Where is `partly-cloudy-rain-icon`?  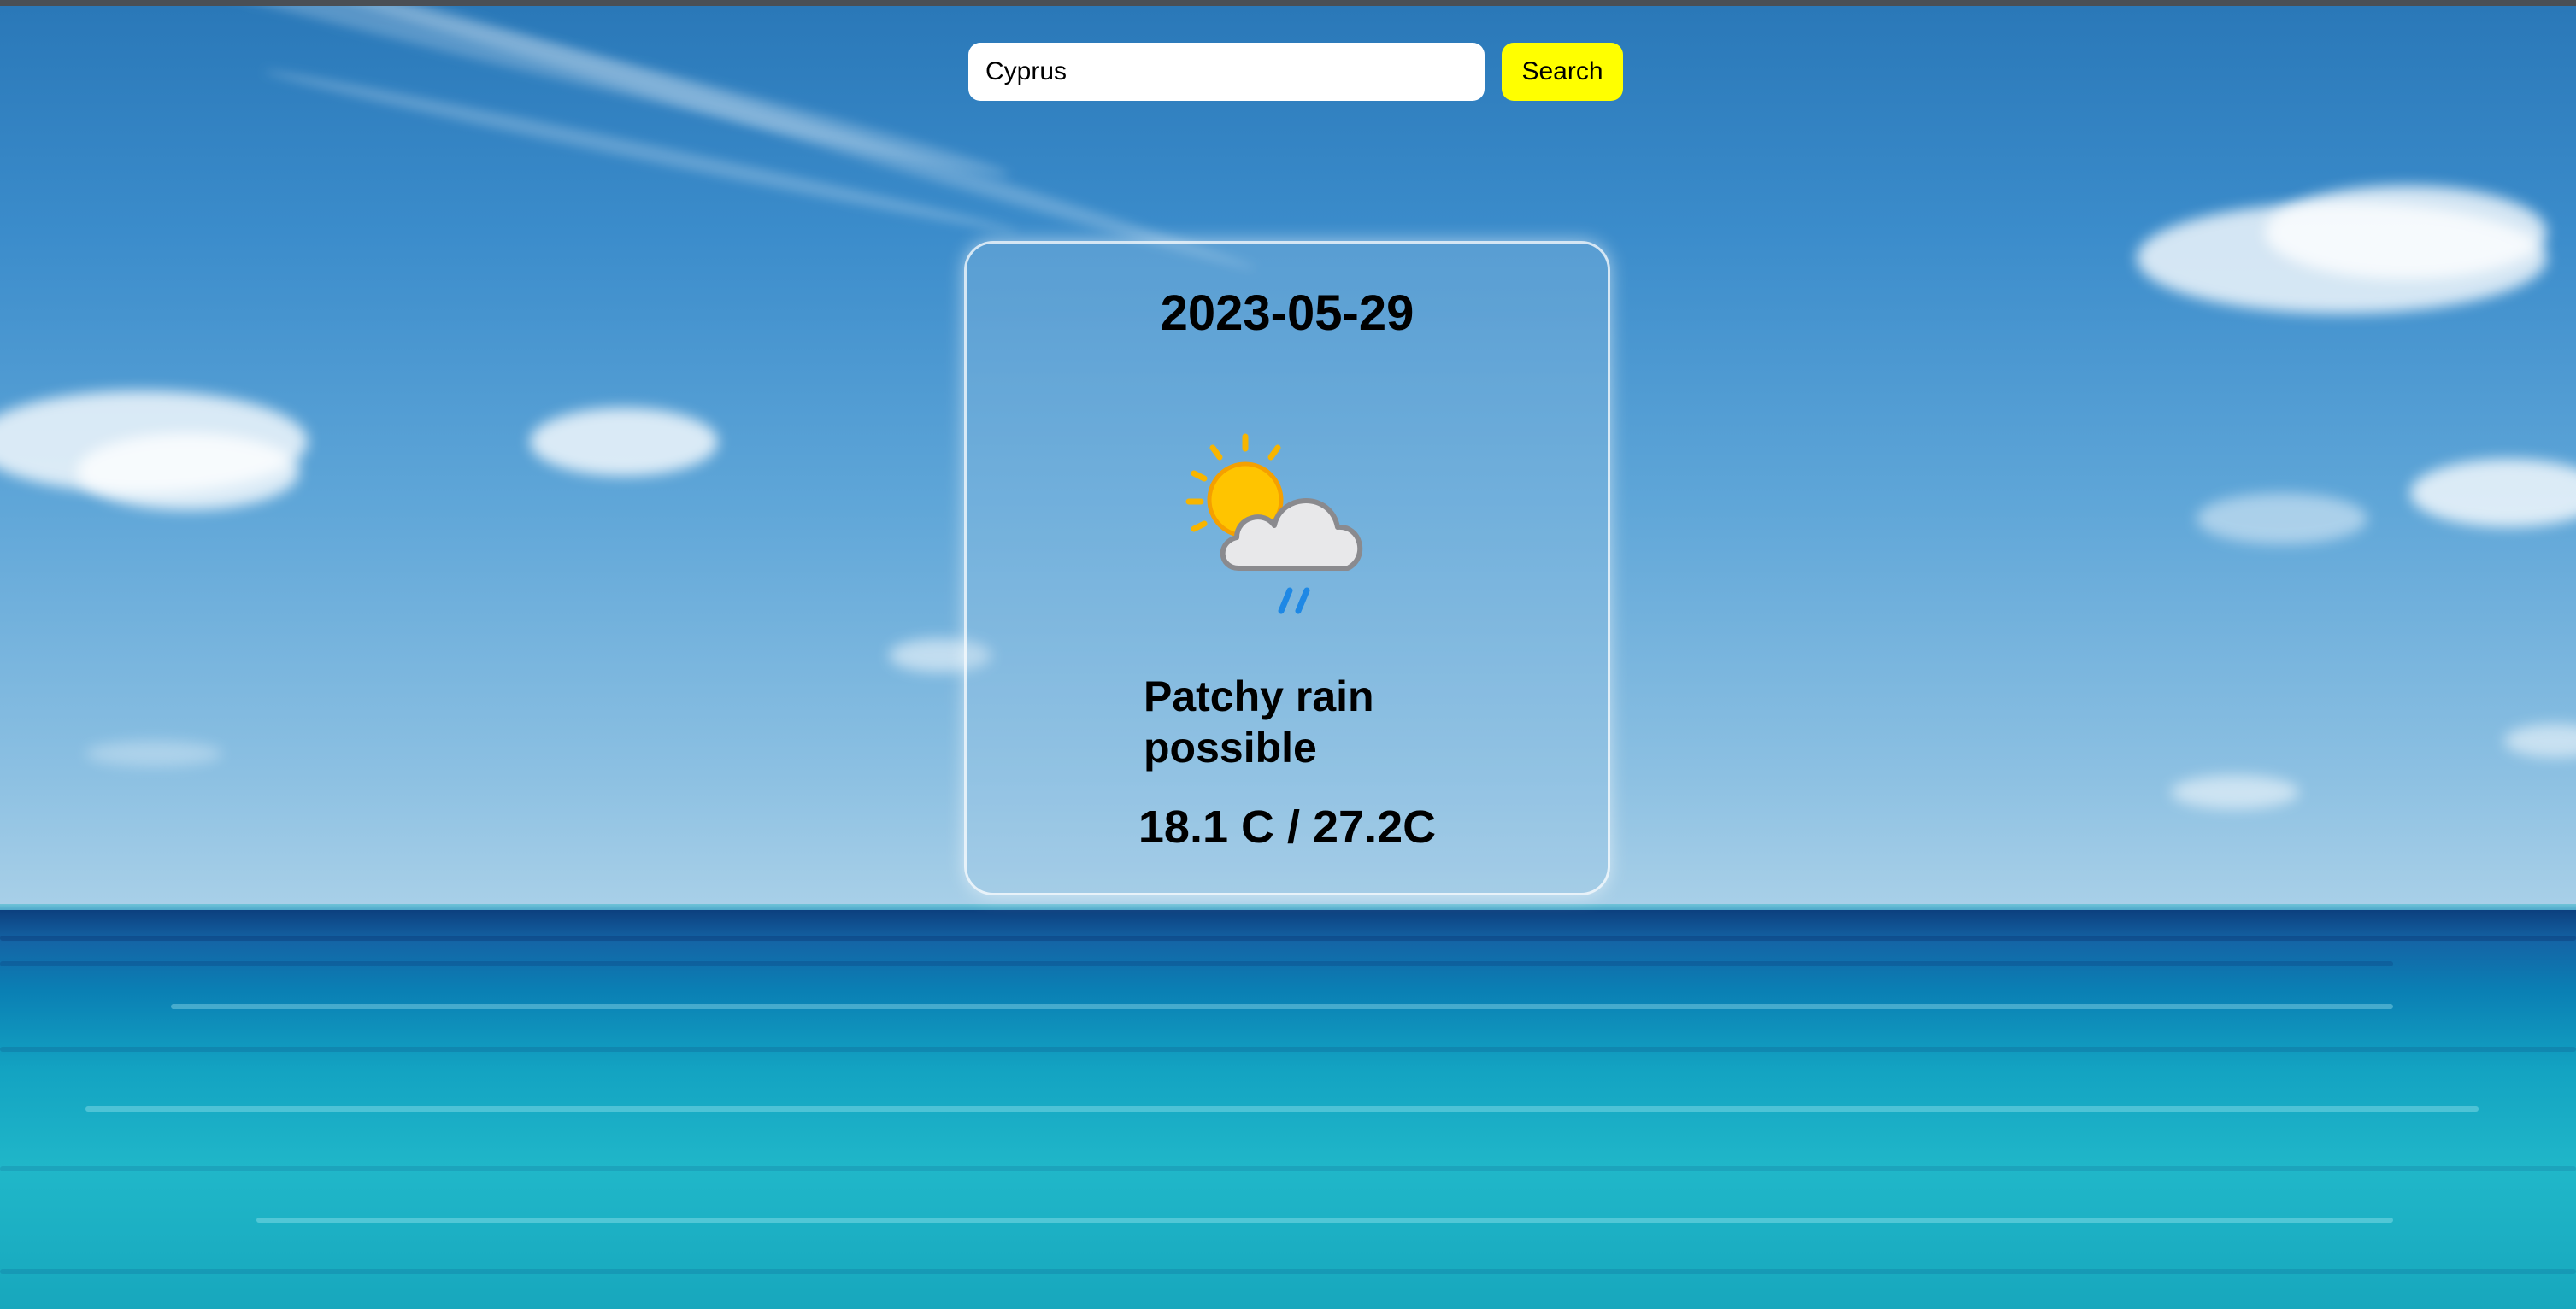 partly-cloudy-rain-icon is located at coordinates (1274, 523).